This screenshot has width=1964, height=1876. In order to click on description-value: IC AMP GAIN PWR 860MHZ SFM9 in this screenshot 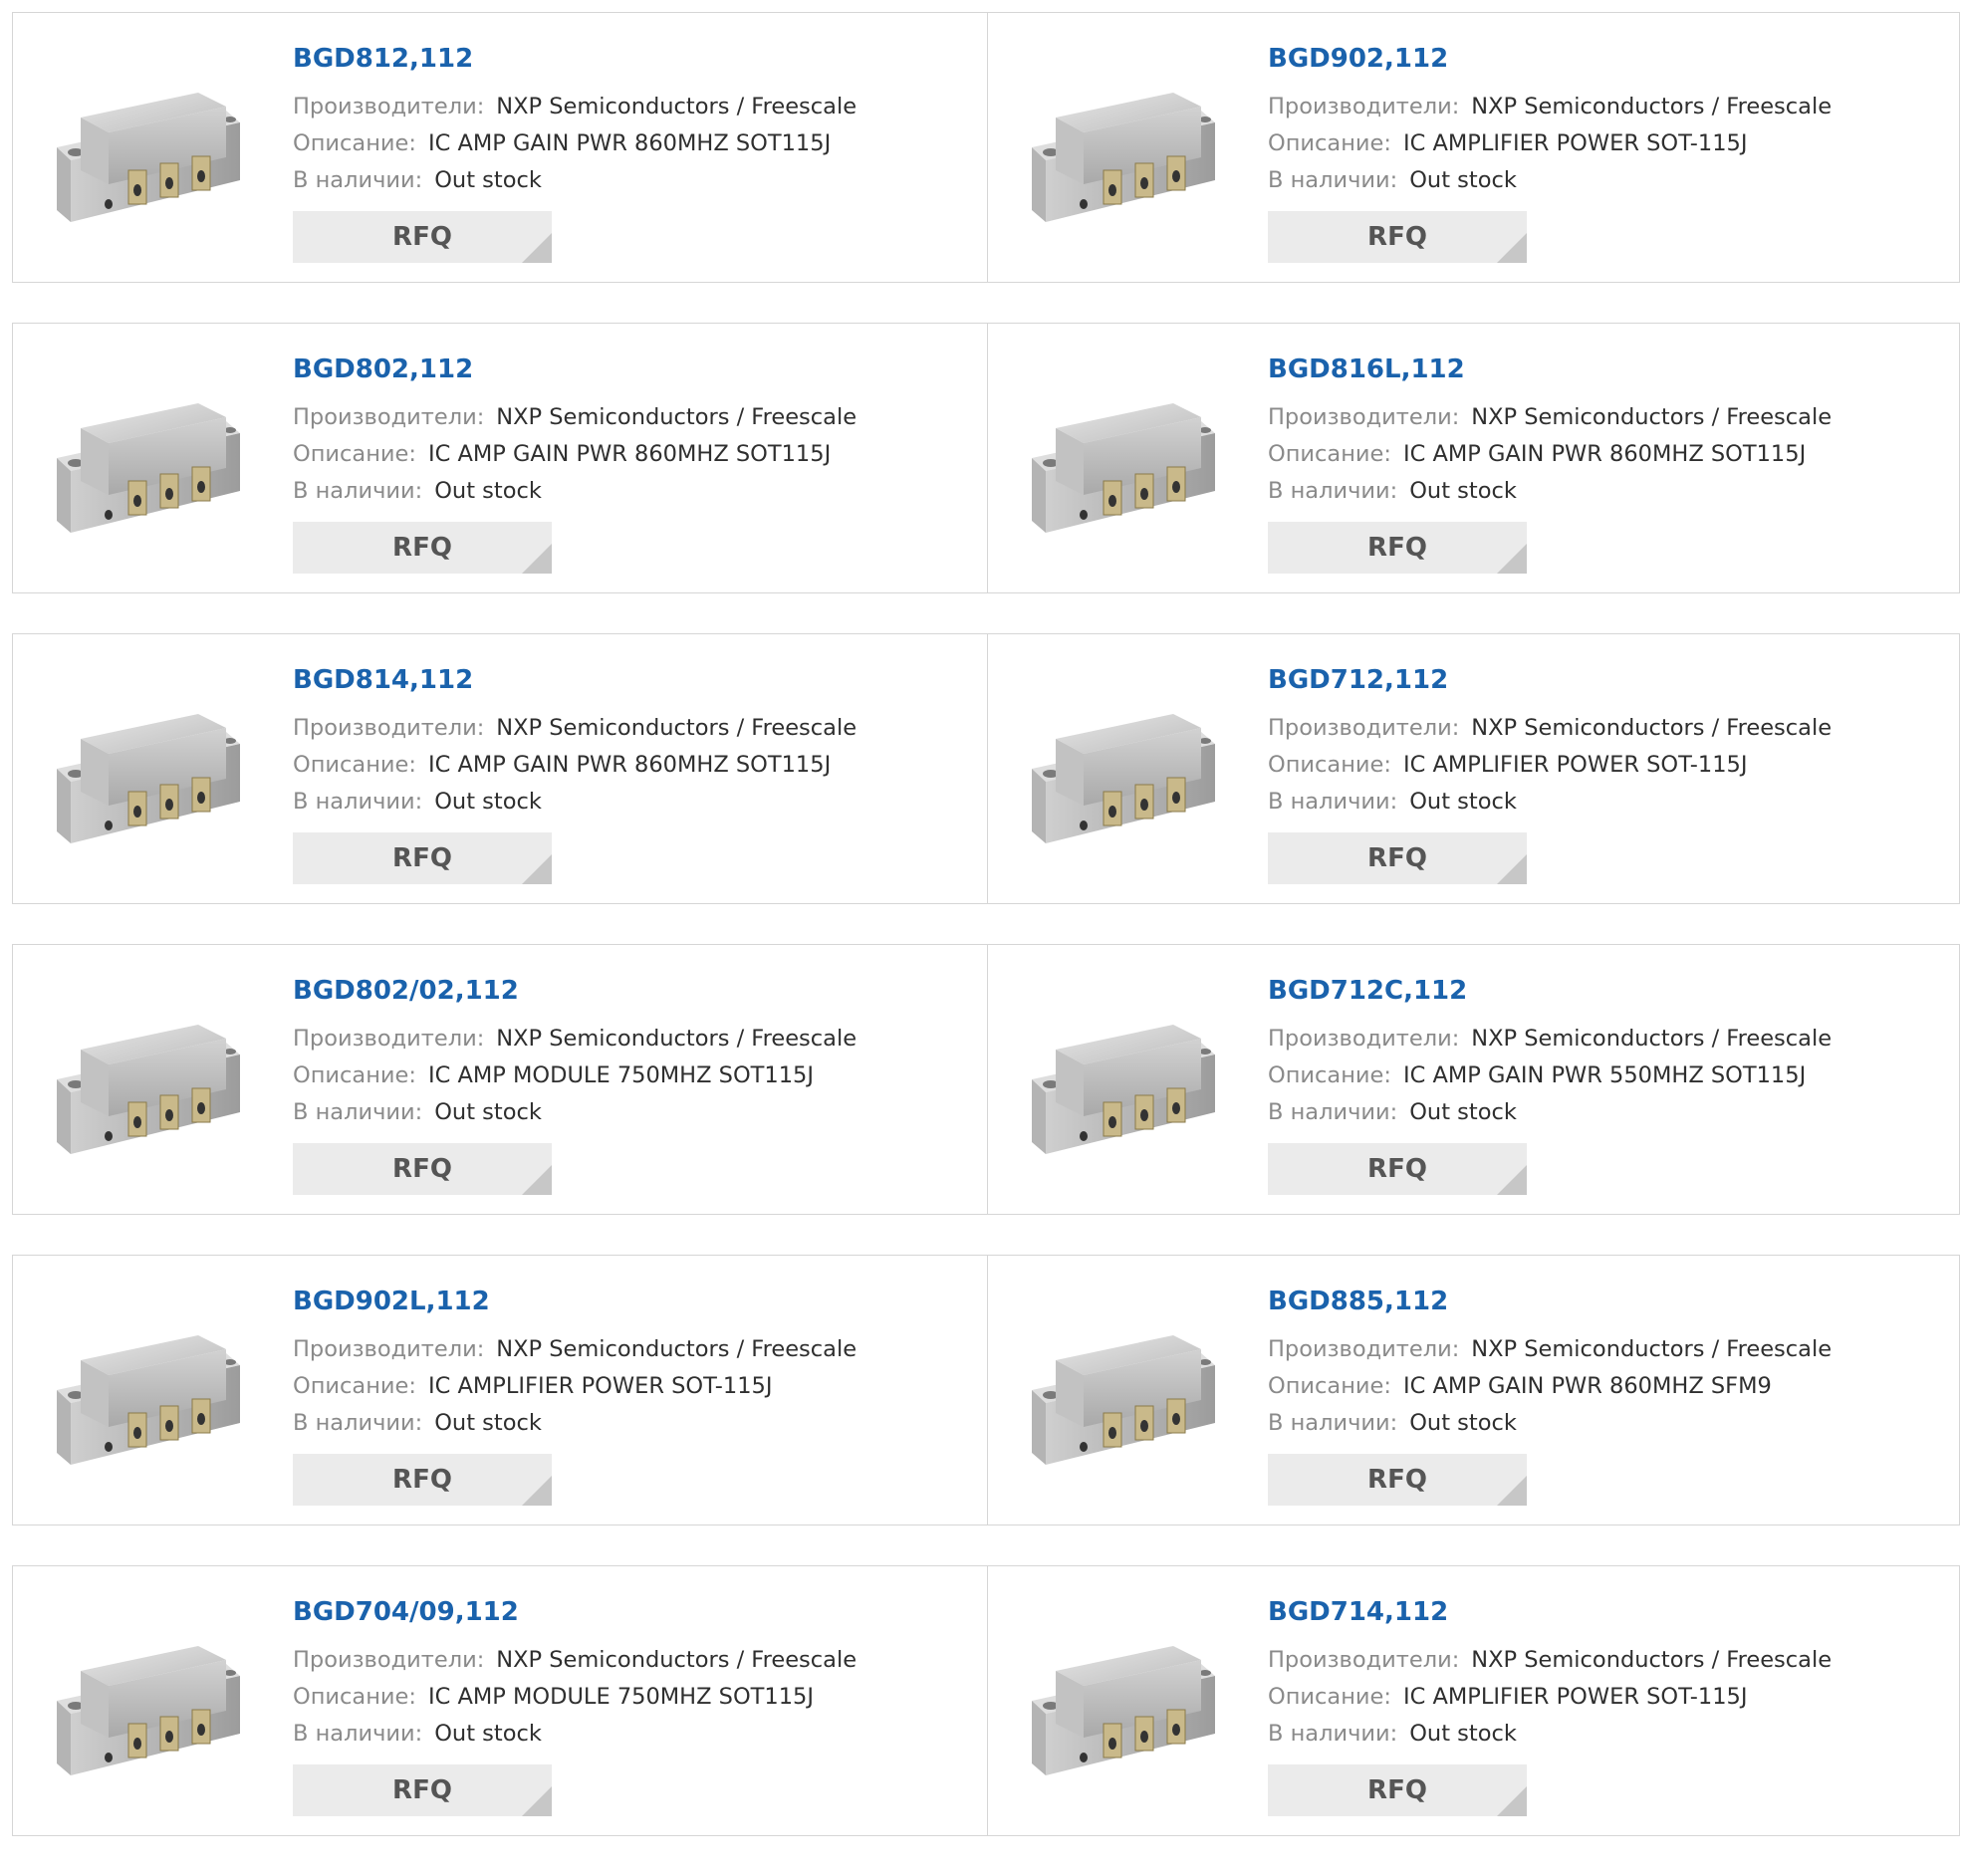, I will do `click(1587, 1386)`.